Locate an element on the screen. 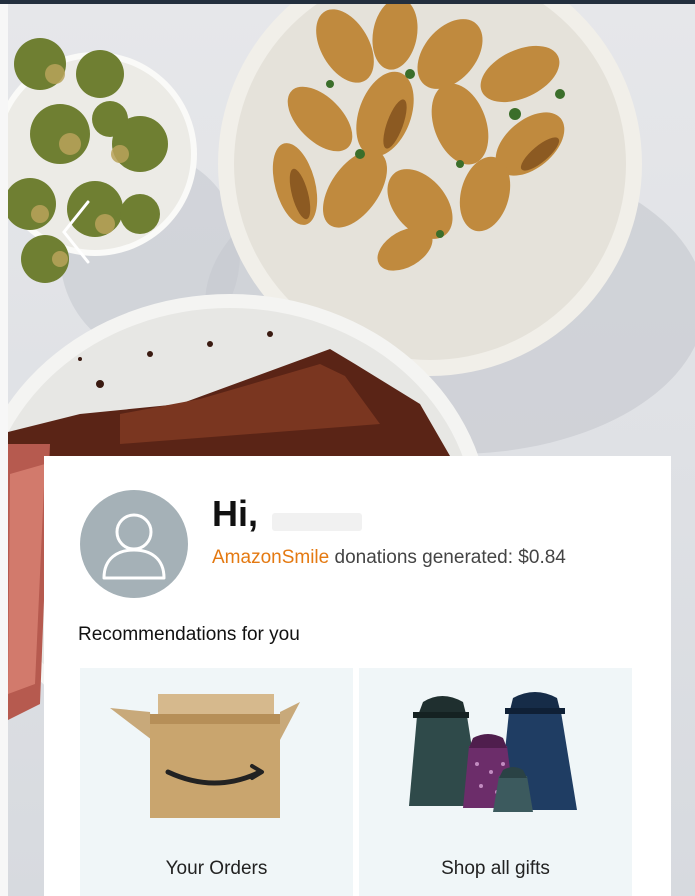 This screenshot has height=896, width=695. person-silhouette-icon is located at coordinates (134, 546).